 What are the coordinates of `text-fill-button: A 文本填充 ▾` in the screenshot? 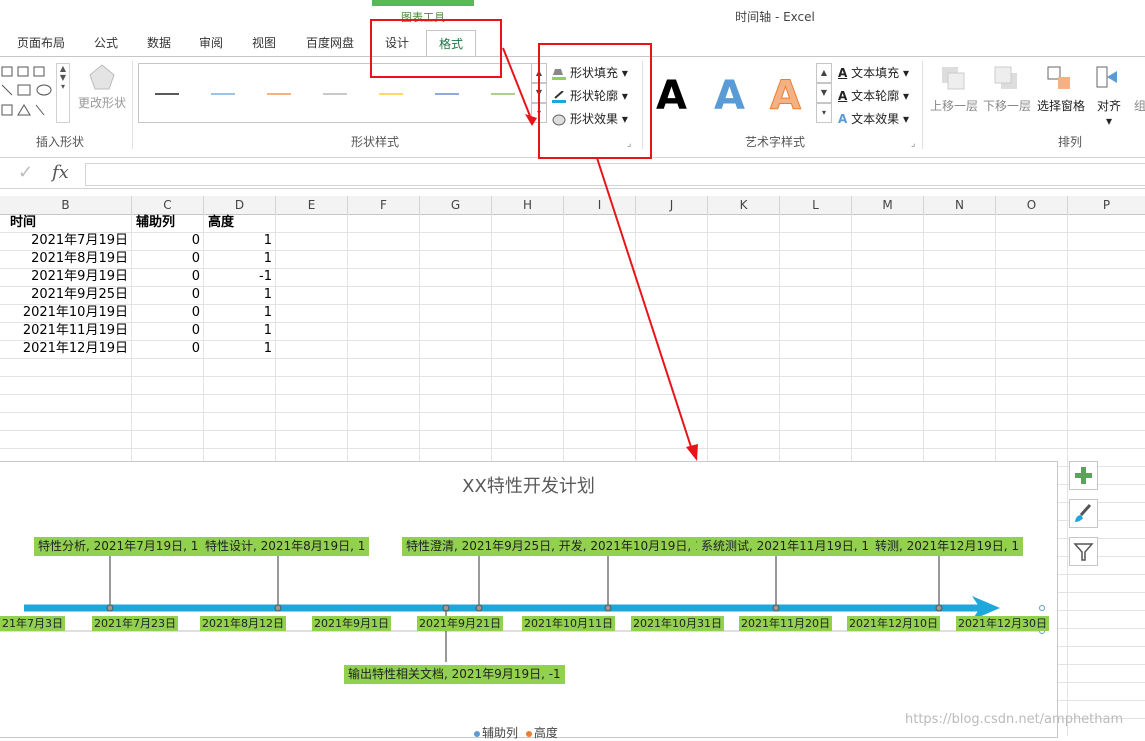 It's located at (873, 73).